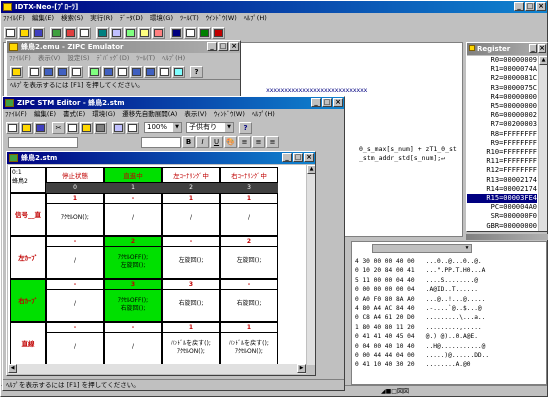 Image resolution: width=548 pixels, height=397 pixels. Describe the element at coordinates (28, 300) in the screenshot. I see `event-label: 右ｶｰﾌﾞ` at that location.